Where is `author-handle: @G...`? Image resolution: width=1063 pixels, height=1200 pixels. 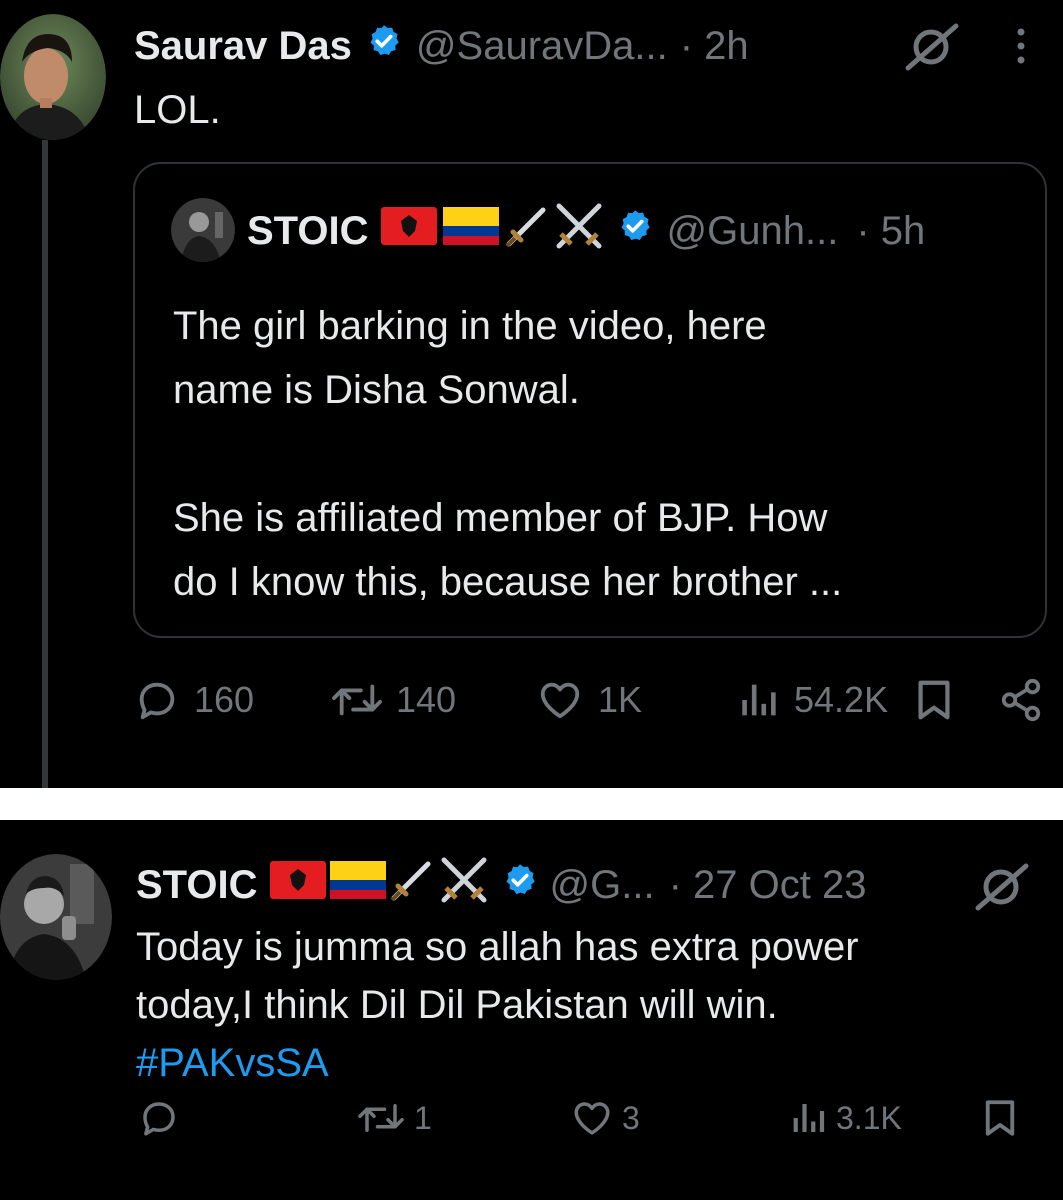
author-handle: @G... is located at coordinates (602, 885).